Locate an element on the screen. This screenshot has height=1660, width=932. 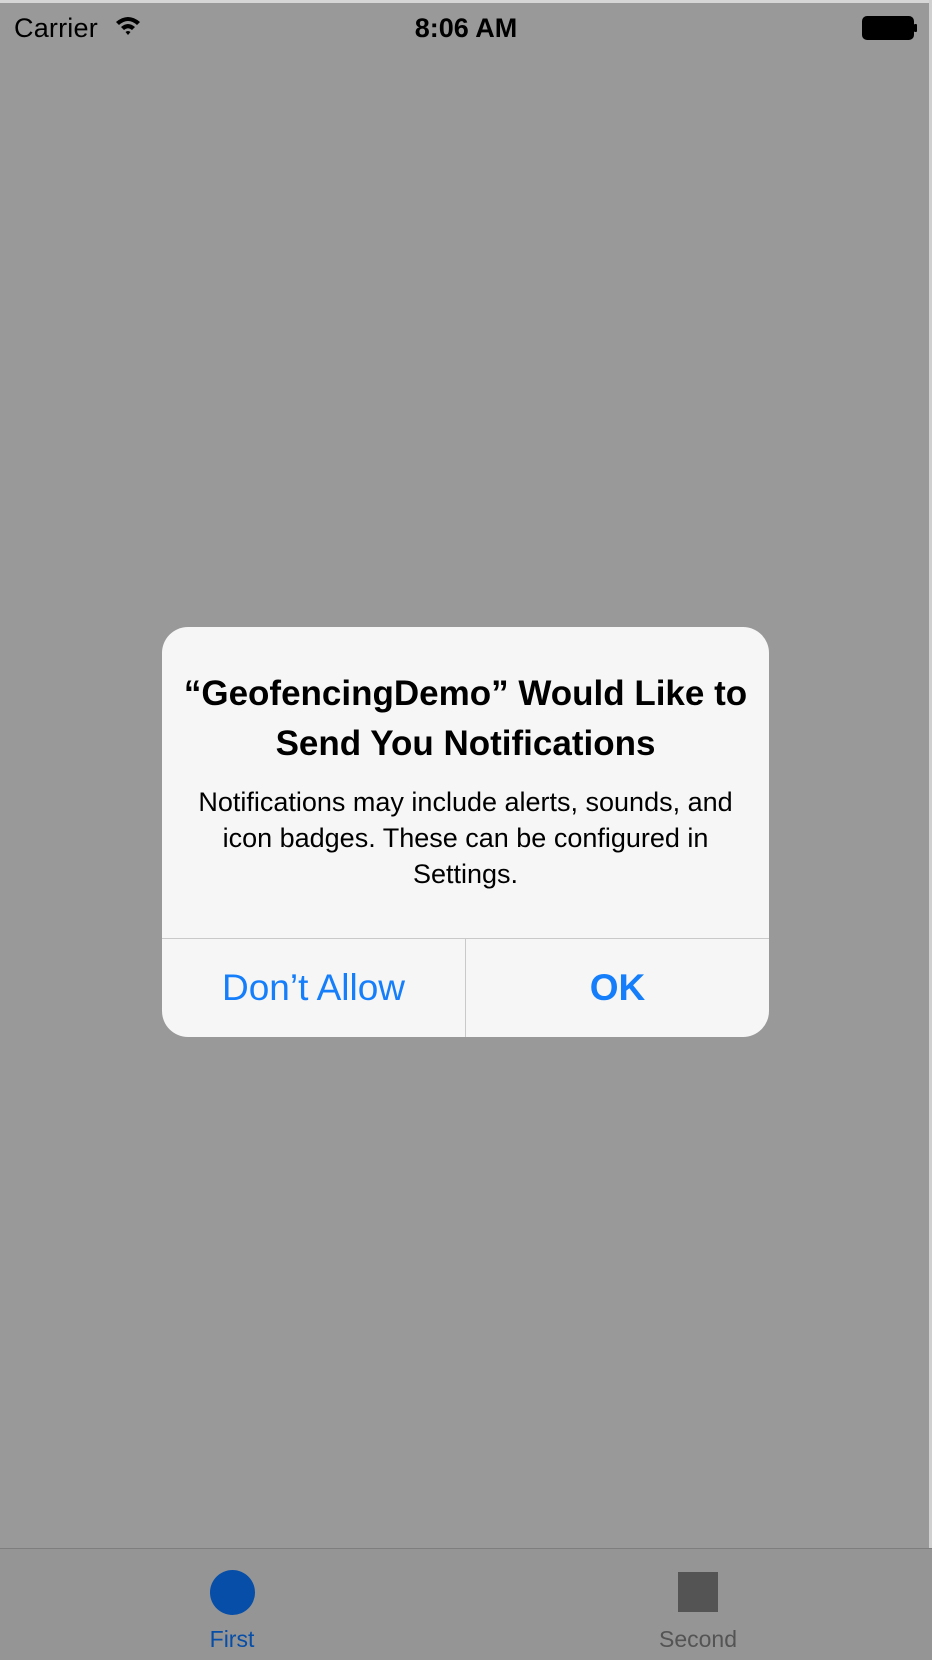
circle-icon is located at coordinates (232, 1592).